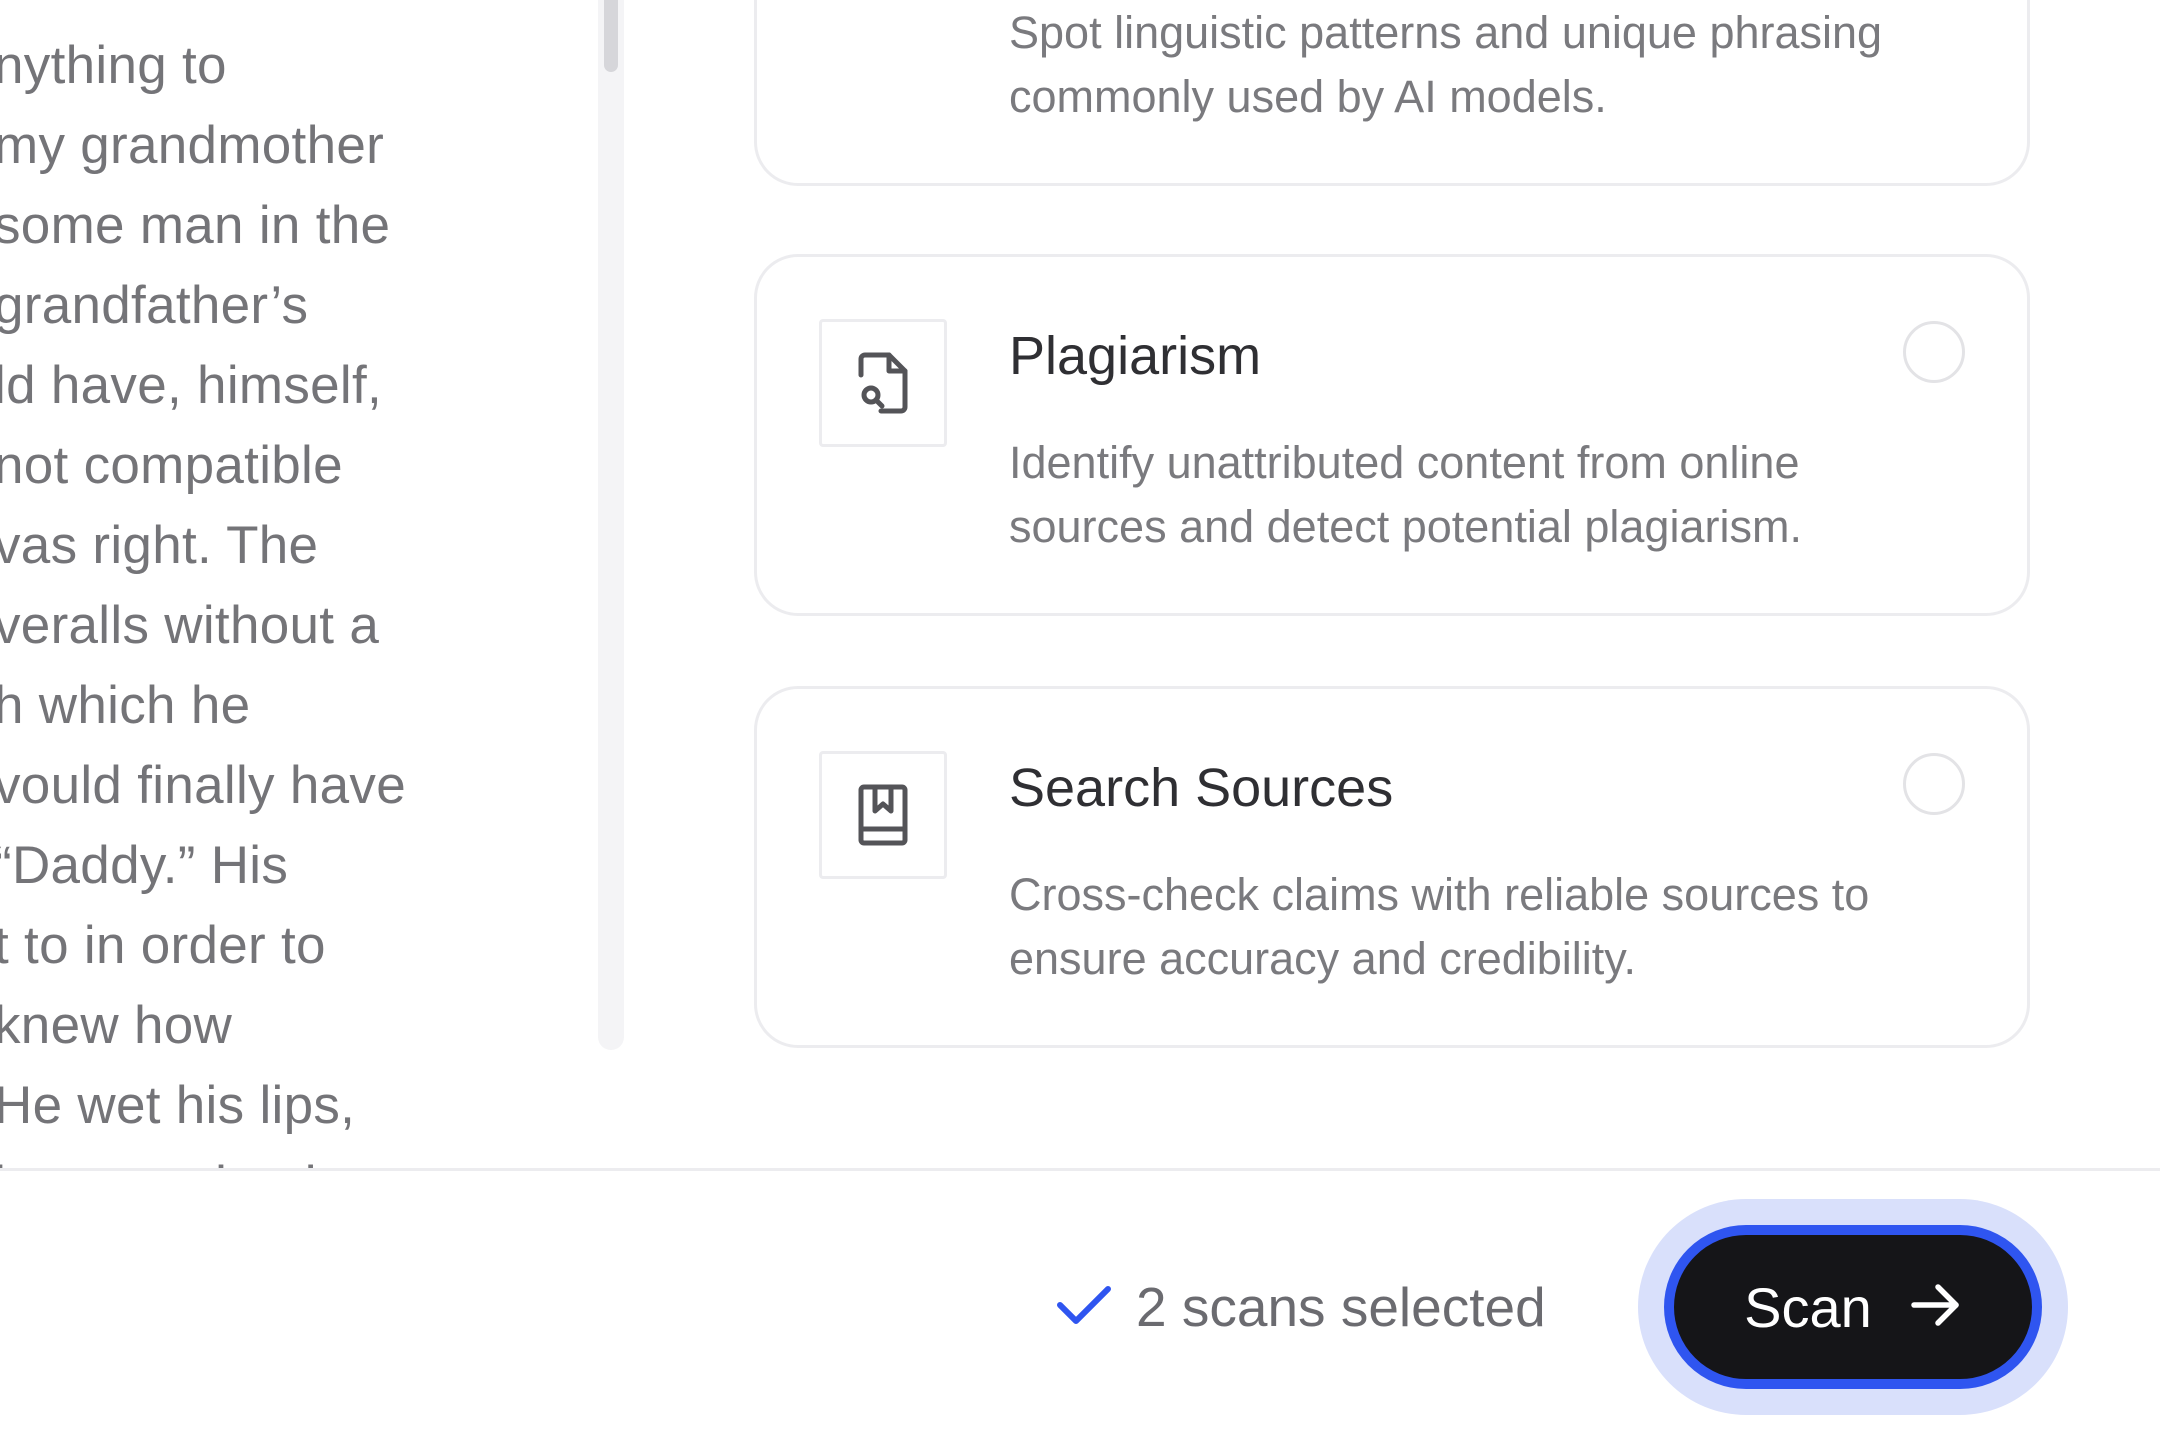 The height and width of the screenshot is (1443, 2160). What do you see at coordinates (125, 705) in the screenshot?
I see `document-line: h which he` at bounding box center [125, 705].